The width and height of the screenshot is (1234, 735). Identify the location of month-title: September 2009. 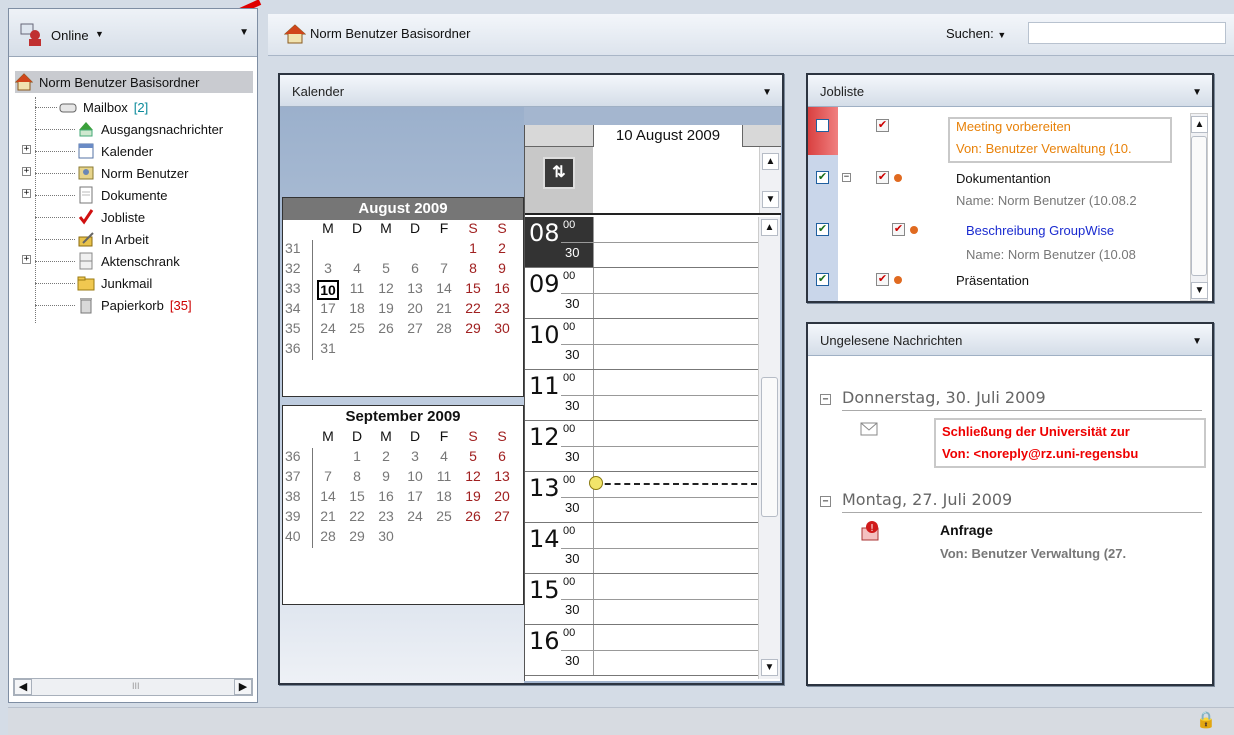
(403, 417).